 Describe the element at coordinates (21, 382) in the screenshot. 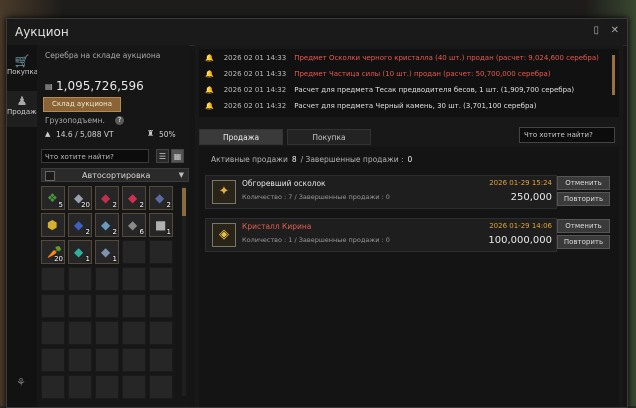

I see `settings-icon: ⚘` at that location.